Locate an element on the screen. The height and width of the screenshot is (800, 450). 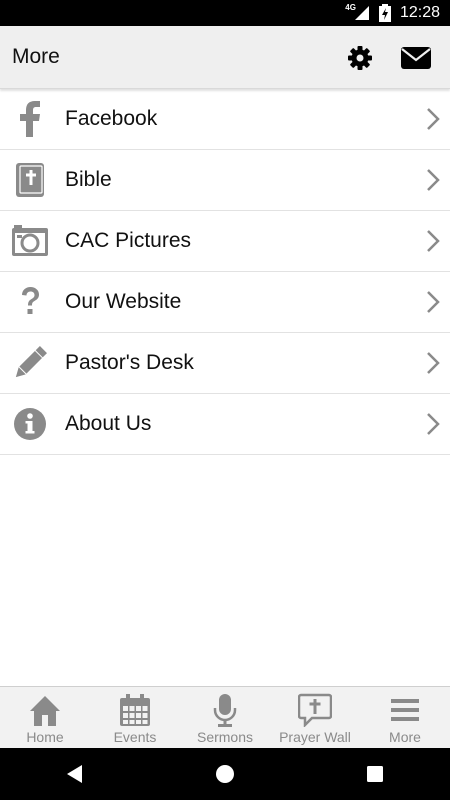
tab-label: Events is located at coordinates (135, 737).